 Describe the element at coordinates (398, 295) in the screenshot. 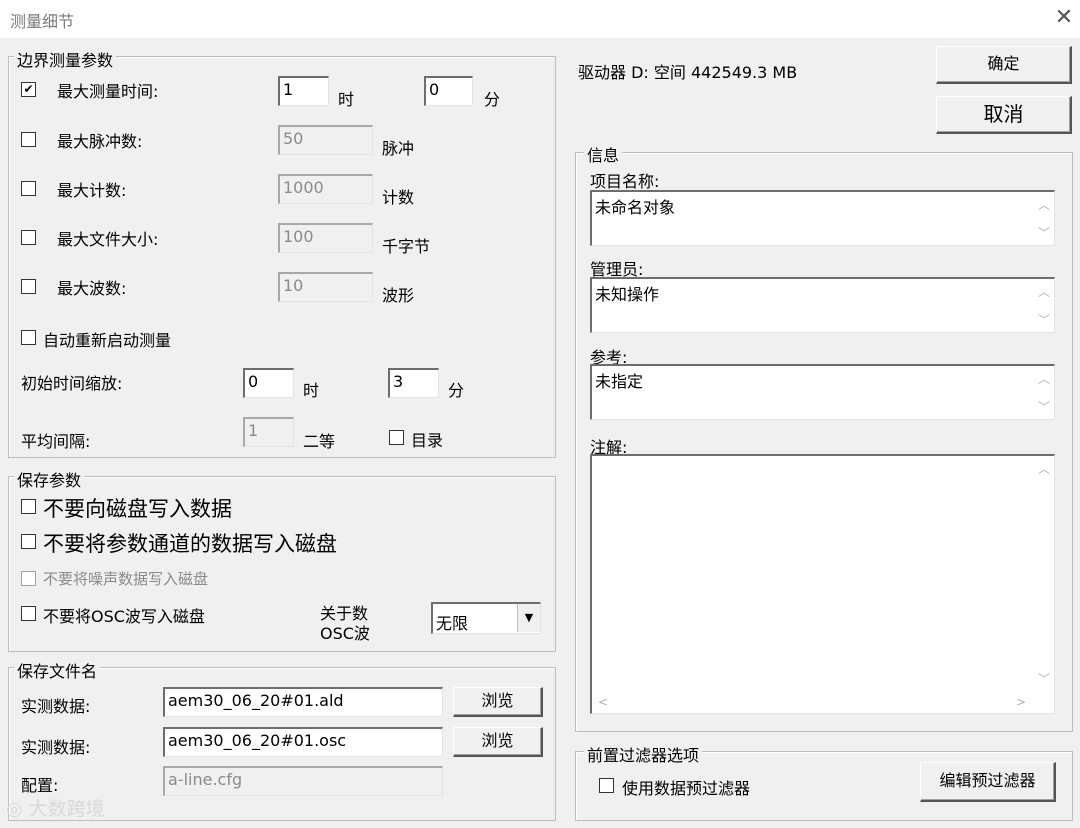

I see `max-waves-unit: 波形` at that location.